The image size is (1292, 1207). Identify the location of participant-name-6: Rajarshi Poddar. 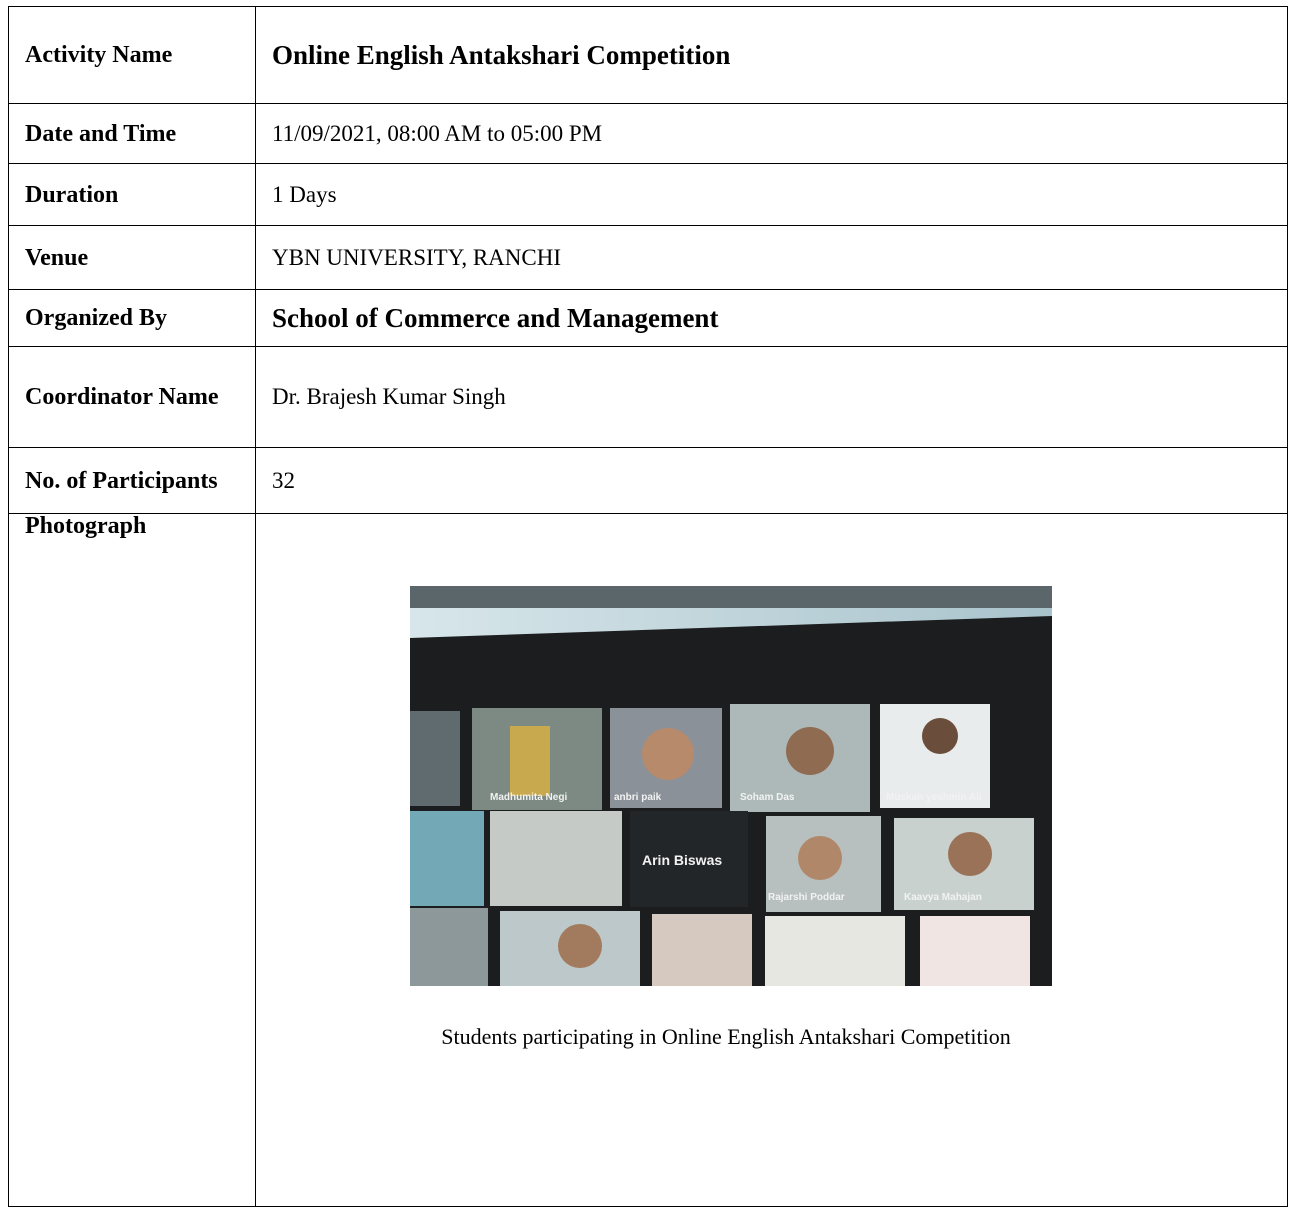
(806, 897).